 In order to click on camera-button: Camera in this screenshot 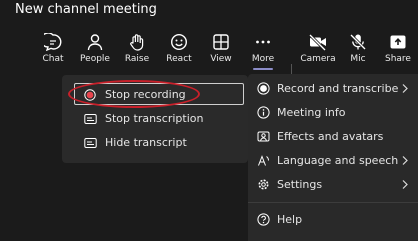, I will do `click(318, 50)`.